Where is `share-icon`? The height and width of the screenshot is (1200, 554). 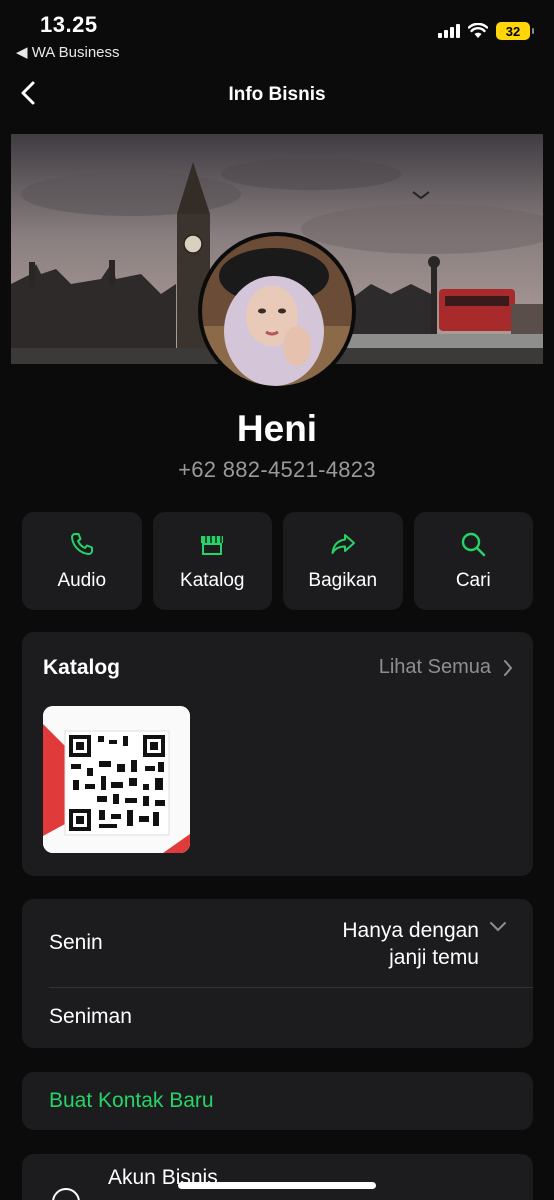
share-icon is located at coordinates (343, 544).